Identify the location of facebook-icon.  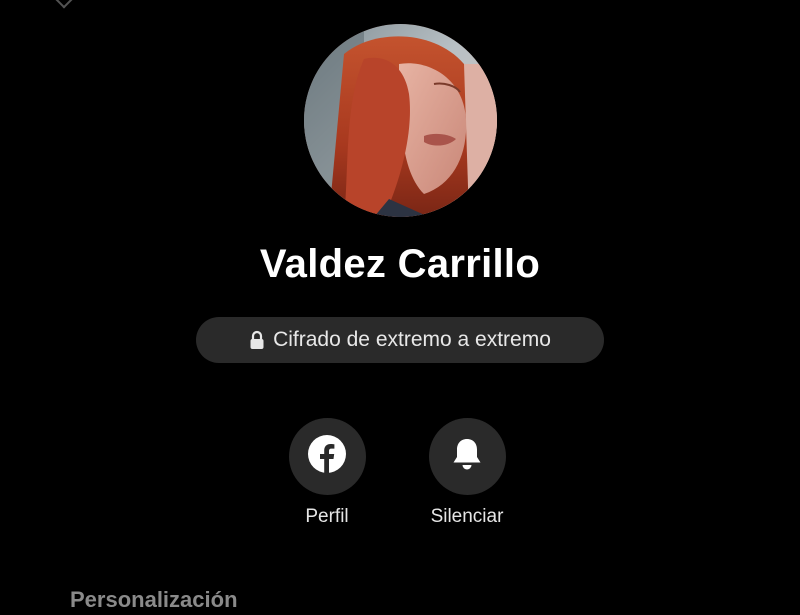
(327, 456).